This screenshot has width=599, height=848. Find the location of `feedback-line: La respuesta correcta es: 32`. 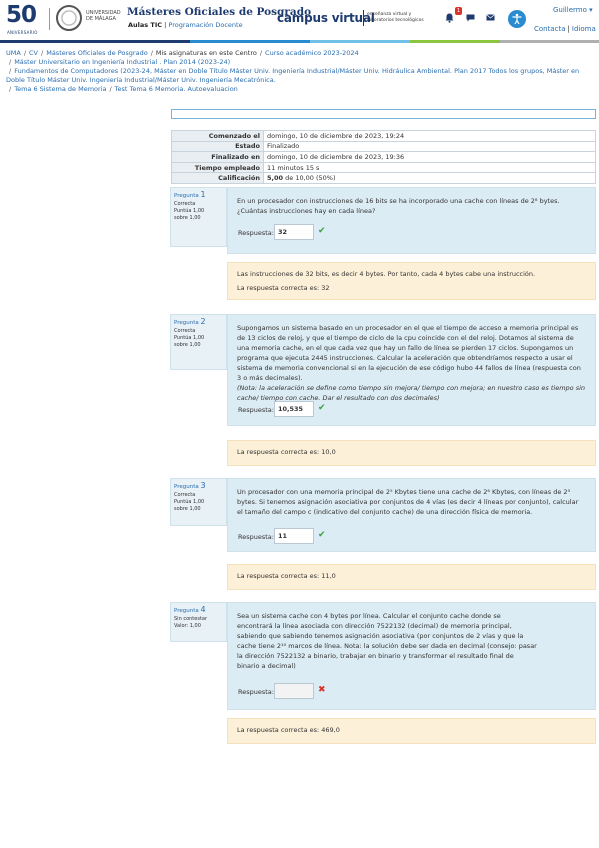

feedback-line: La respuesta correcta es: 32 is located at coordinates (283, 288).